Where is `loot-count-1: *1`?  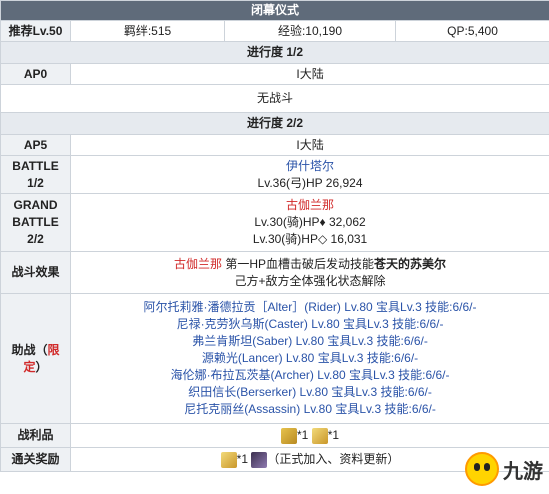
loot-count-1: *1 is located at coordinates (303, 435).